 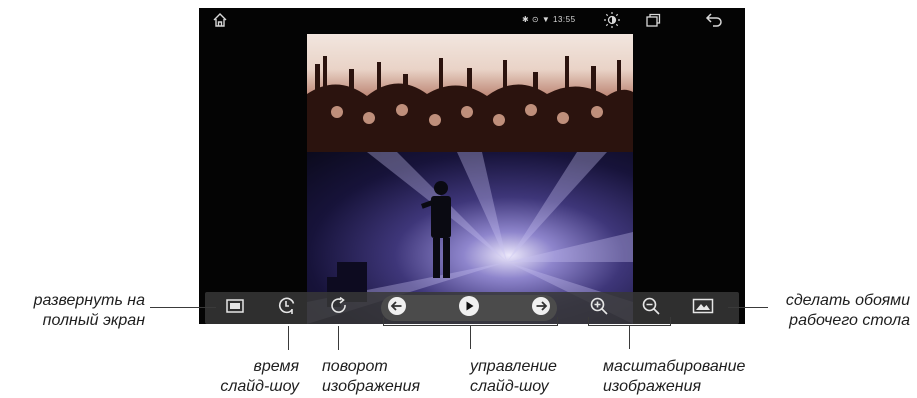 I want to click on slideshow-timer-button, so click(x=287, y=308).